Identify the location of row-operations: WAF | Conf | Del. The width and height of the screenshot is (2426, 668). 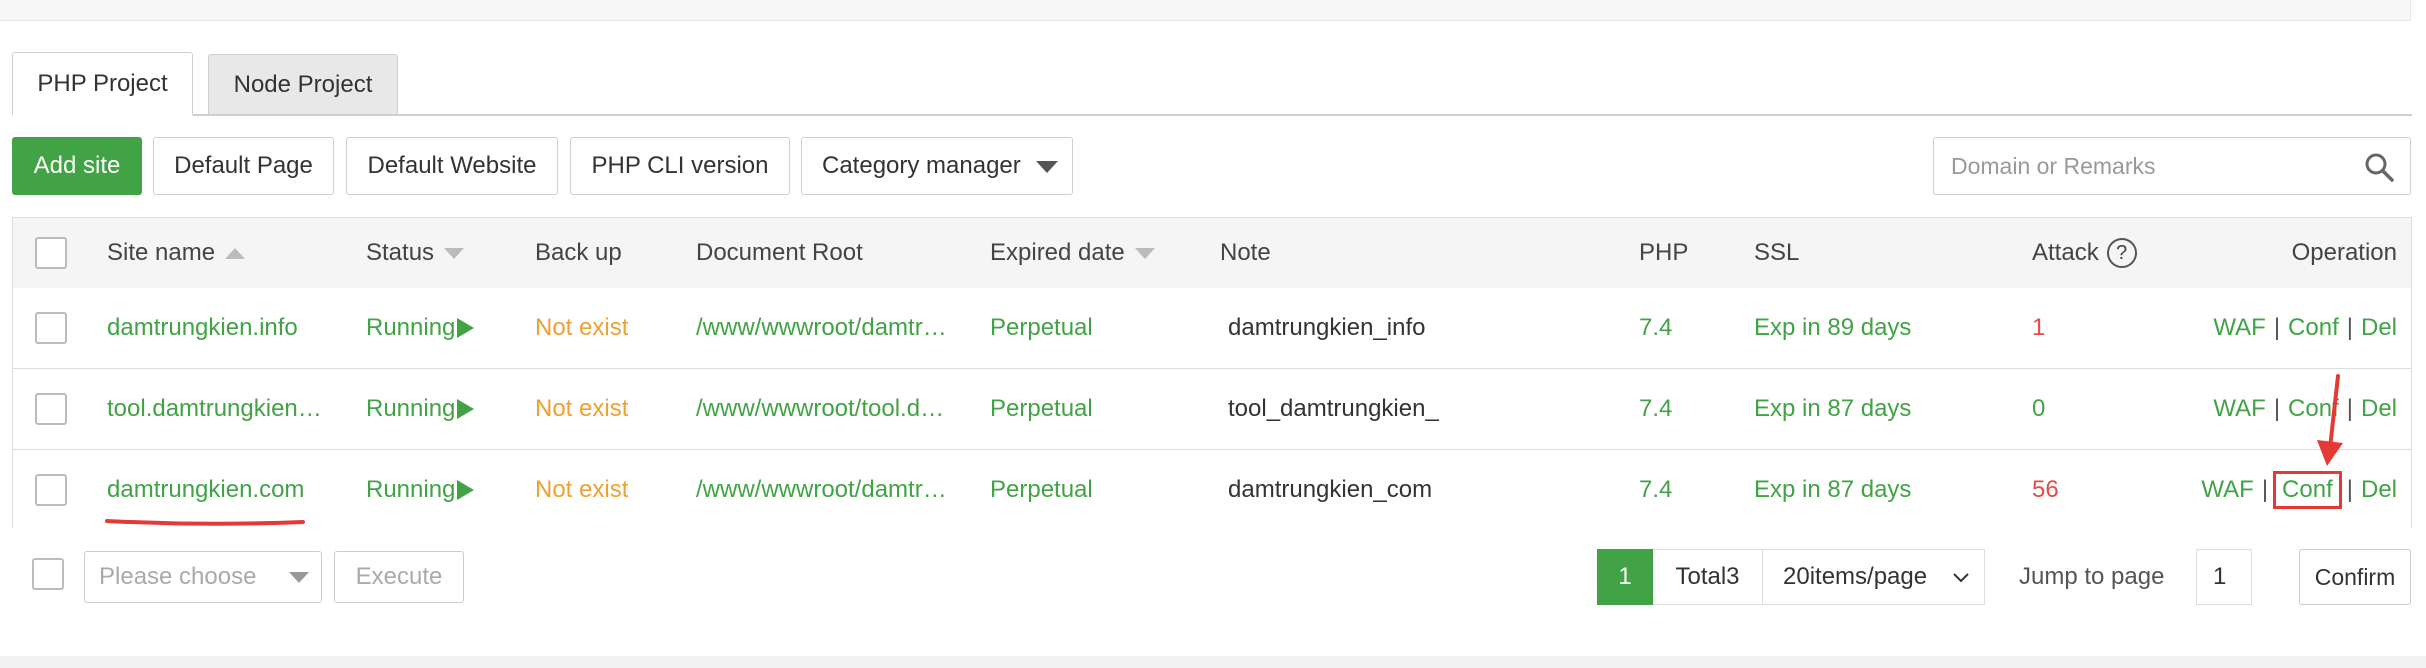
(2305, 328).